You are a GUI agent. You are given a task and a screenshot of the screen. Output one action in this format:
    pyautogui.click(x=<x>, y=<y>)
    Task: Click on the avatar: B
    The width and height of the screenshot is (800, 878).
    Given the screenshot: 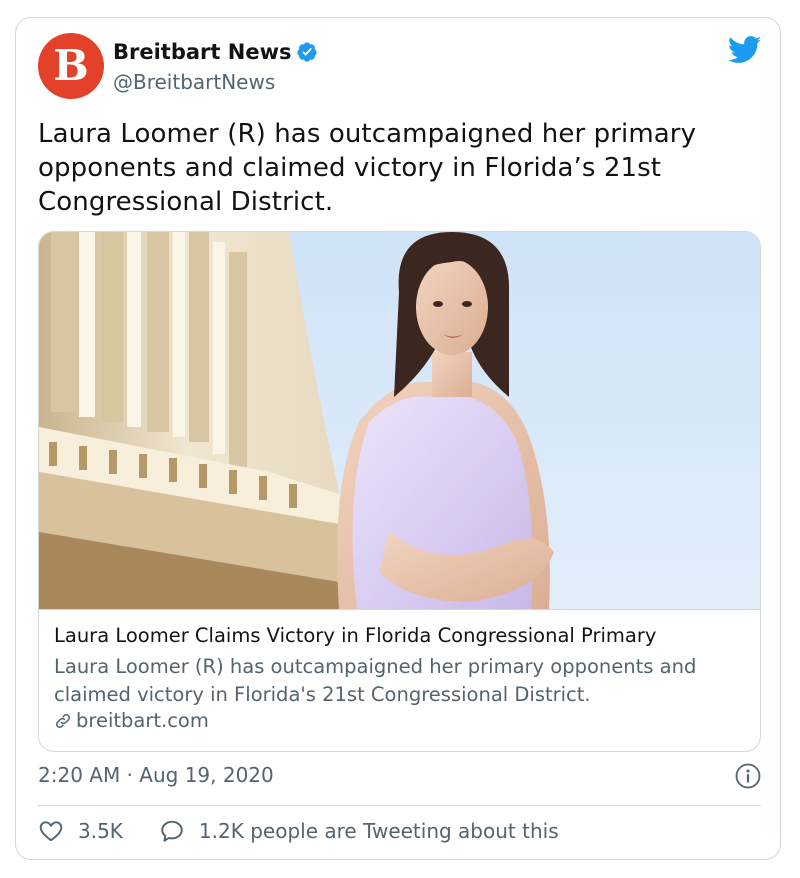 What is the action you would take?
    pyautogui.click(x=71, y=66)
    